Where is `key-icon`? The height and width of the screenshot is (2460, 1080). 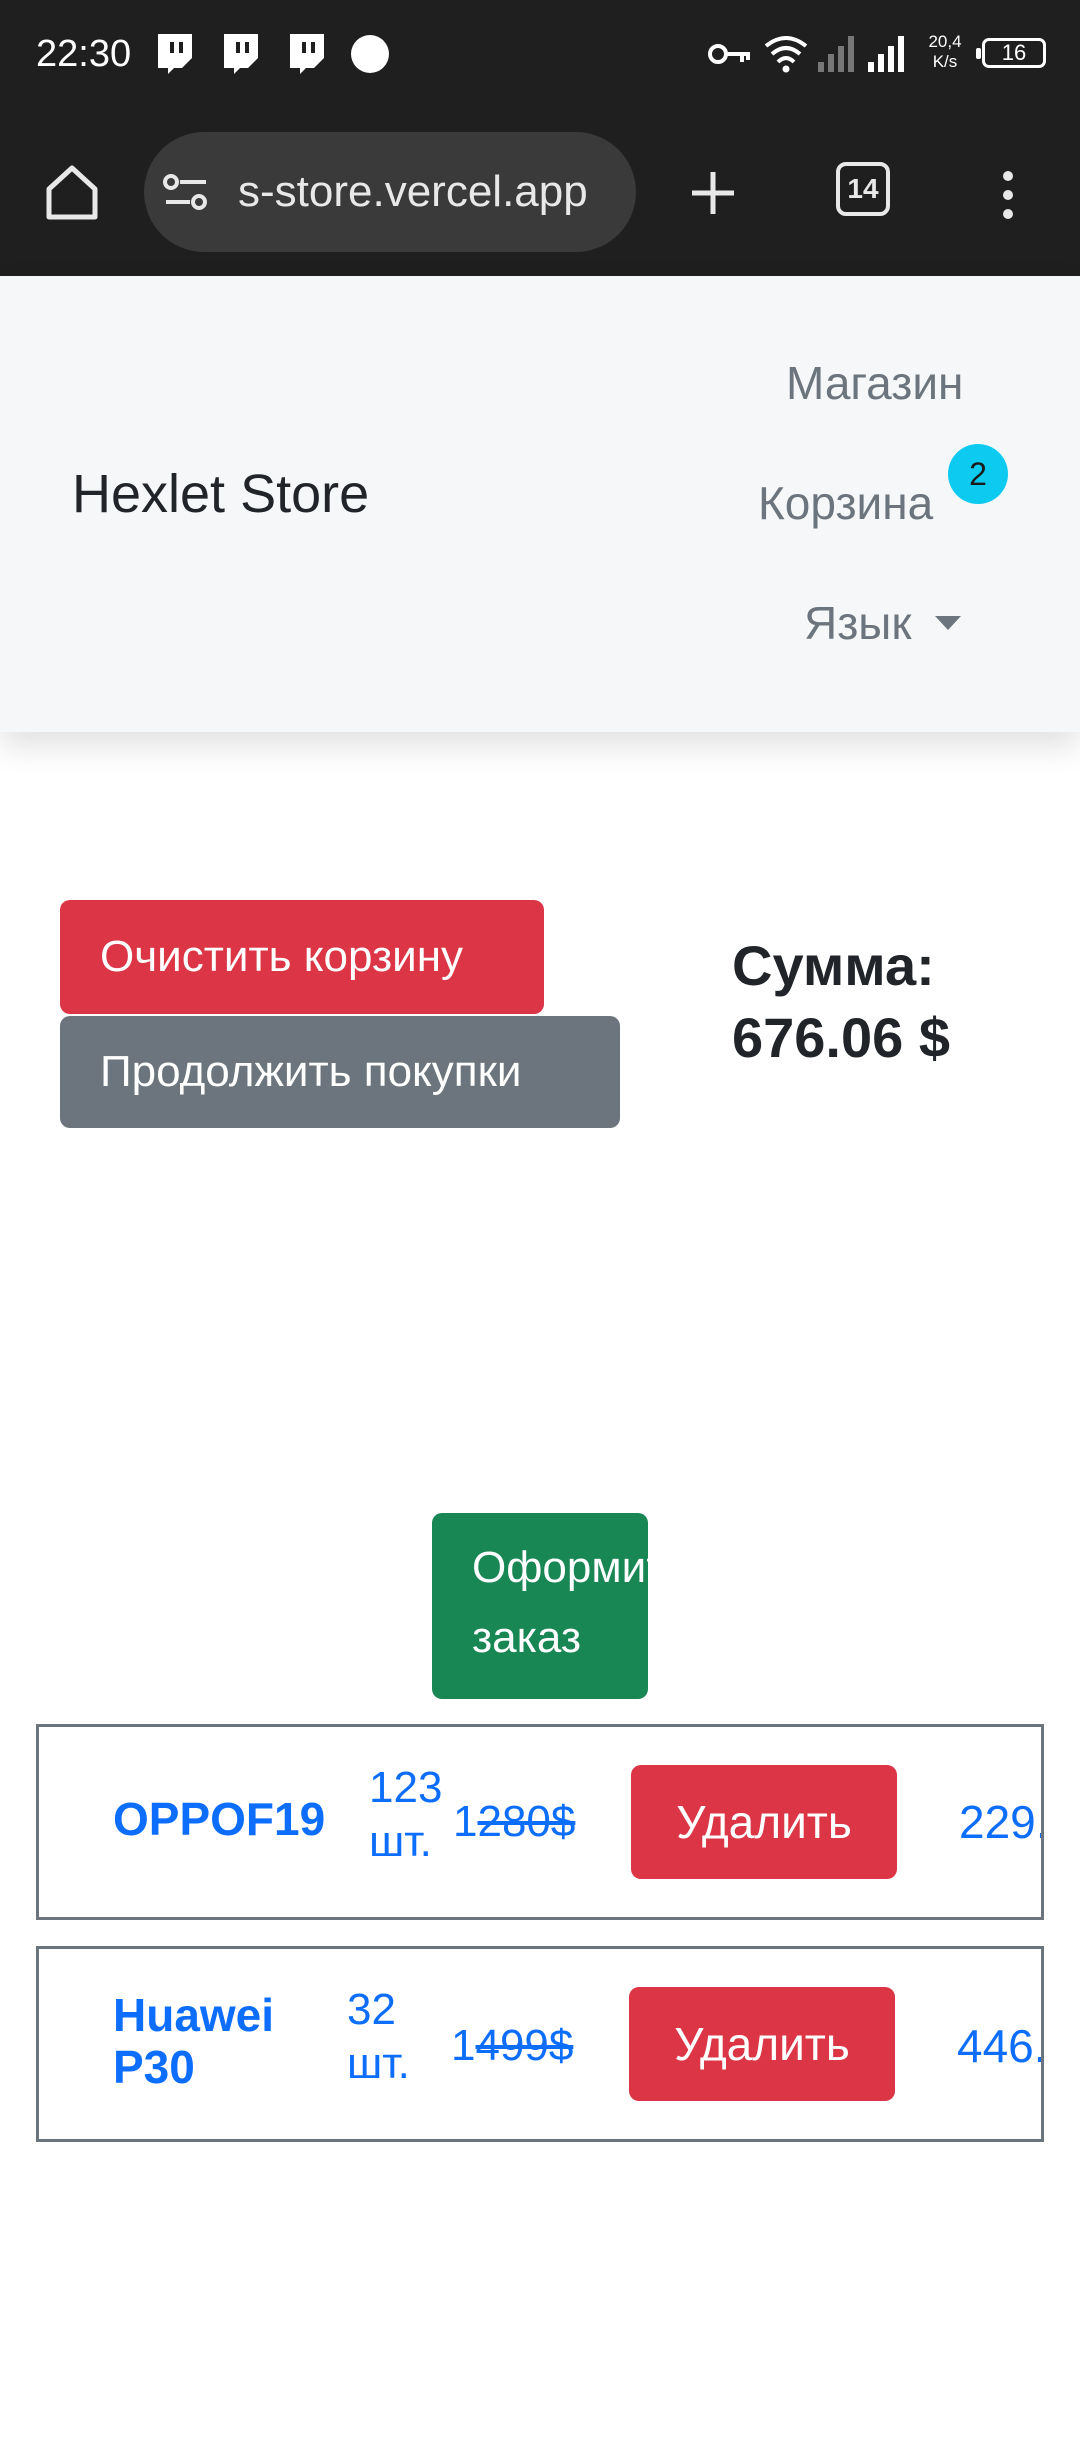 key-icon is located at coordinates (729, 54).